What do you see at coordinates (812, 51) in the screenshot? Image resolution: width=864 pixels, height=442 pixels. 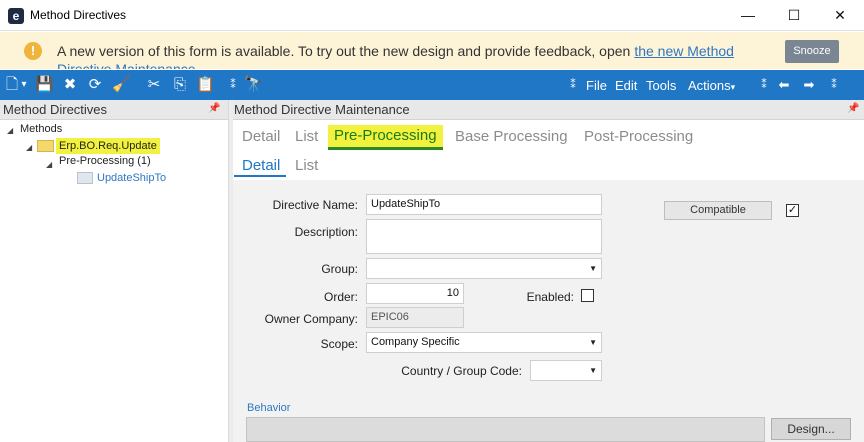 I see `snooze-button: Snooze` at bounding box center [812, 51].